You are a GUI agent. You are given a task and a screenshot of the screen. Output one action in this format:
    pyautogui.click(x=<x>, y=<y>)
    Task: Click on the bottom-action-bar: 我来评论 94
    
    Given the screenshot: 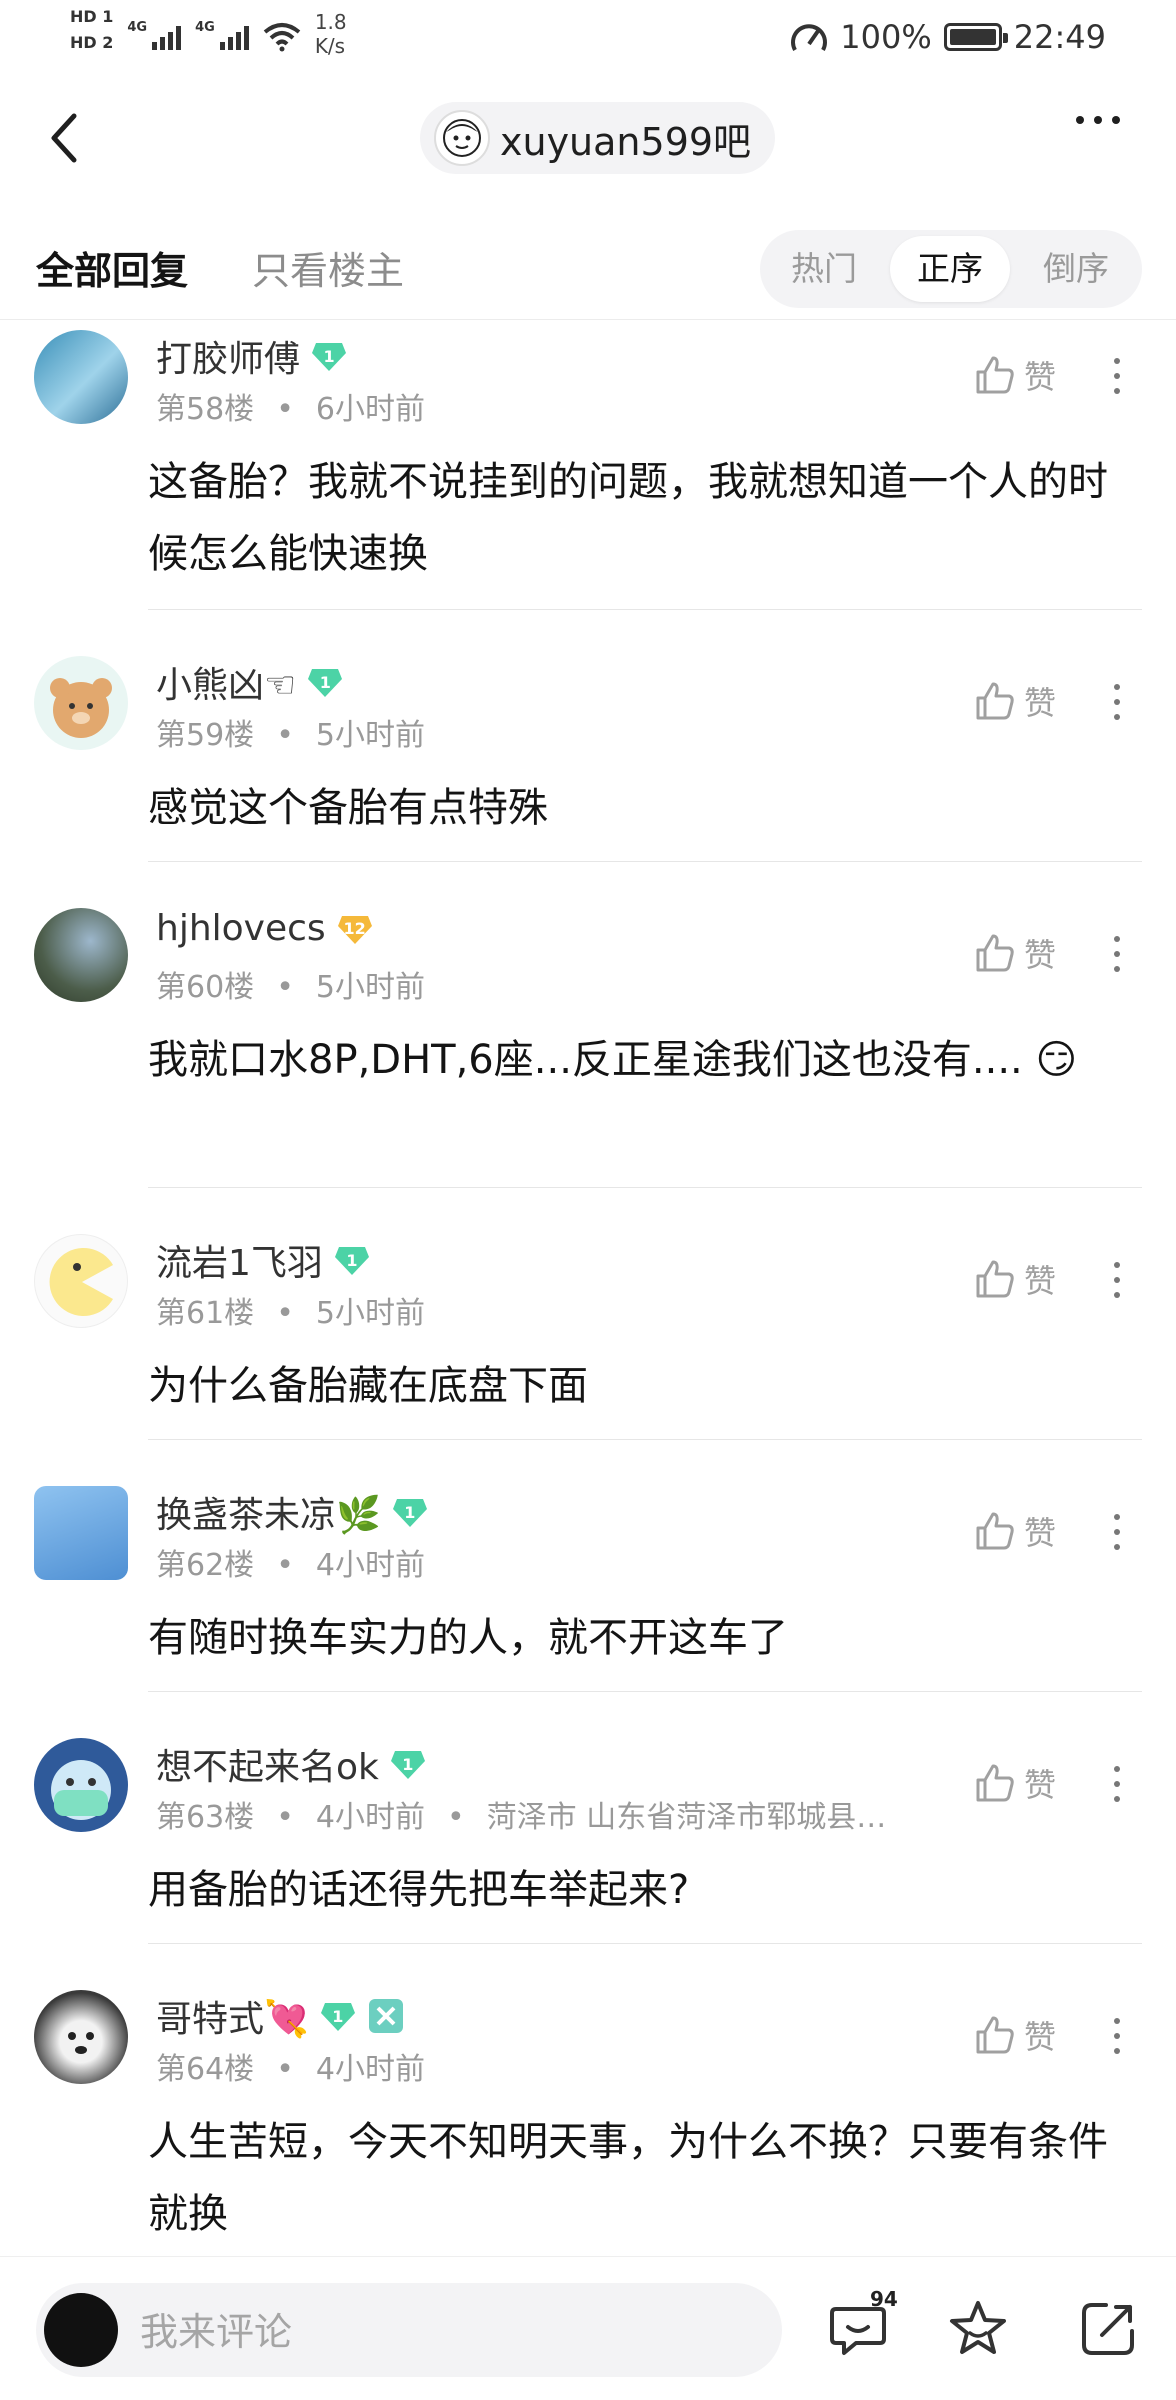 What is the action you would take?
    pyautogui.click(x=588, y=2328)
    